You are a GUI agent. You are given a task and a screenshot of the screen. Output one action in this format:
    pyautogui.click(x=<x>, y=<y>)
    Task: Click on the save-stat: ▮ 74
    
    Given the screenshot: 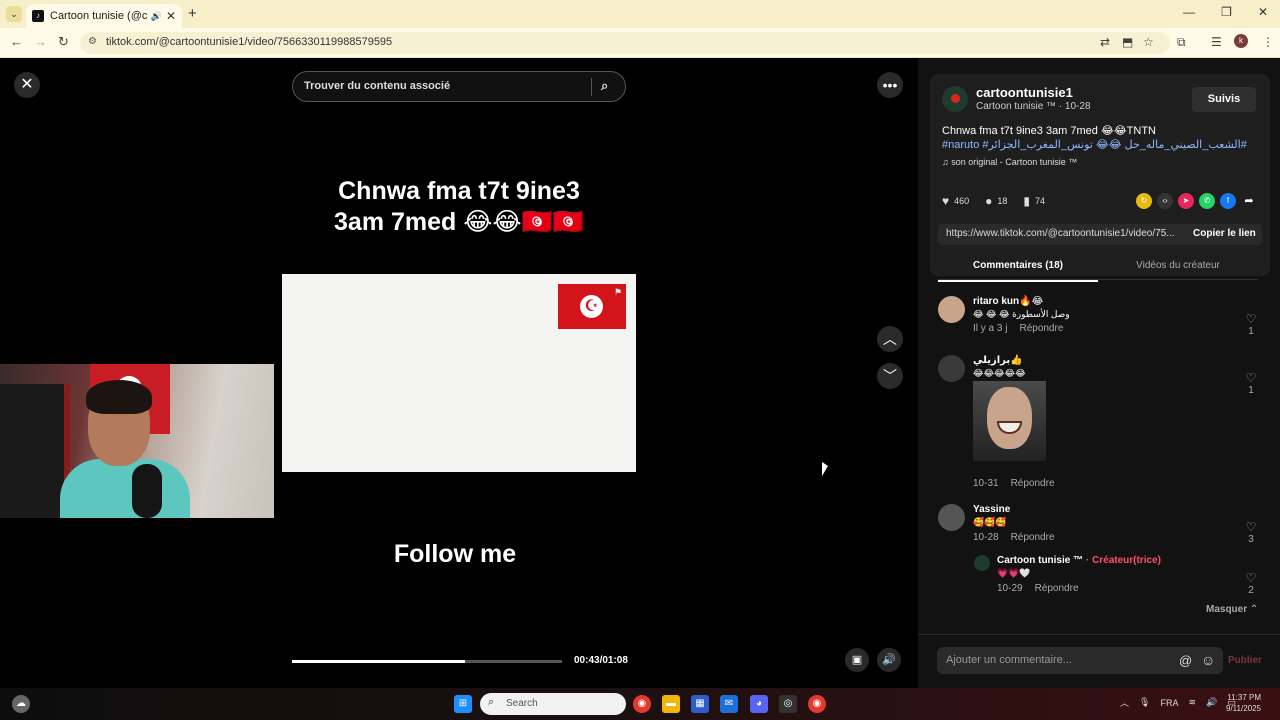 What is the action you would take?
    pyautogui.click(x=1034, y=201)
    